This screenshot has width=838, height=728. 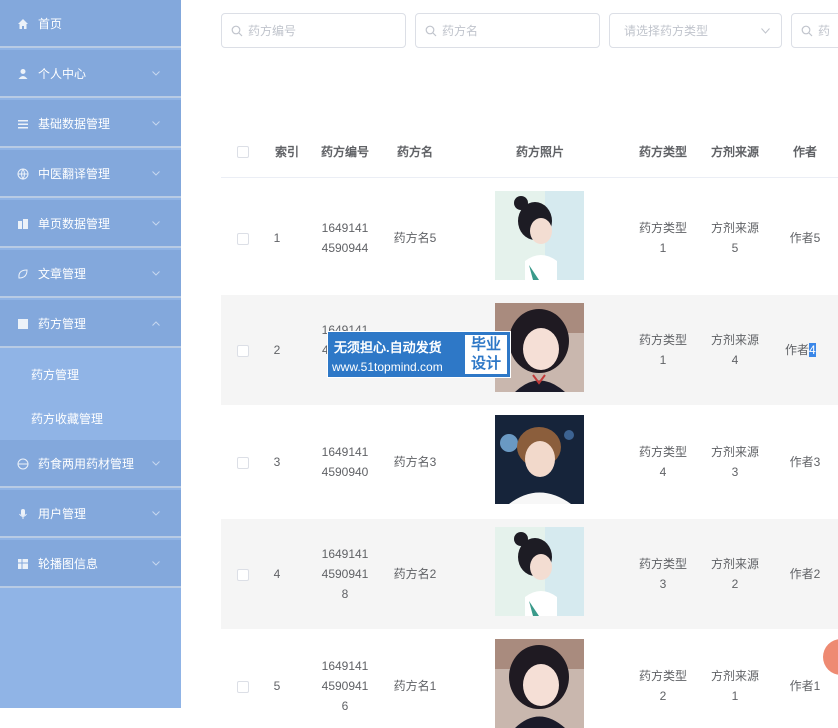 I want to click on sidebar-item-tcm-translation: 中医翻译管理, so click(x=90, y=174).